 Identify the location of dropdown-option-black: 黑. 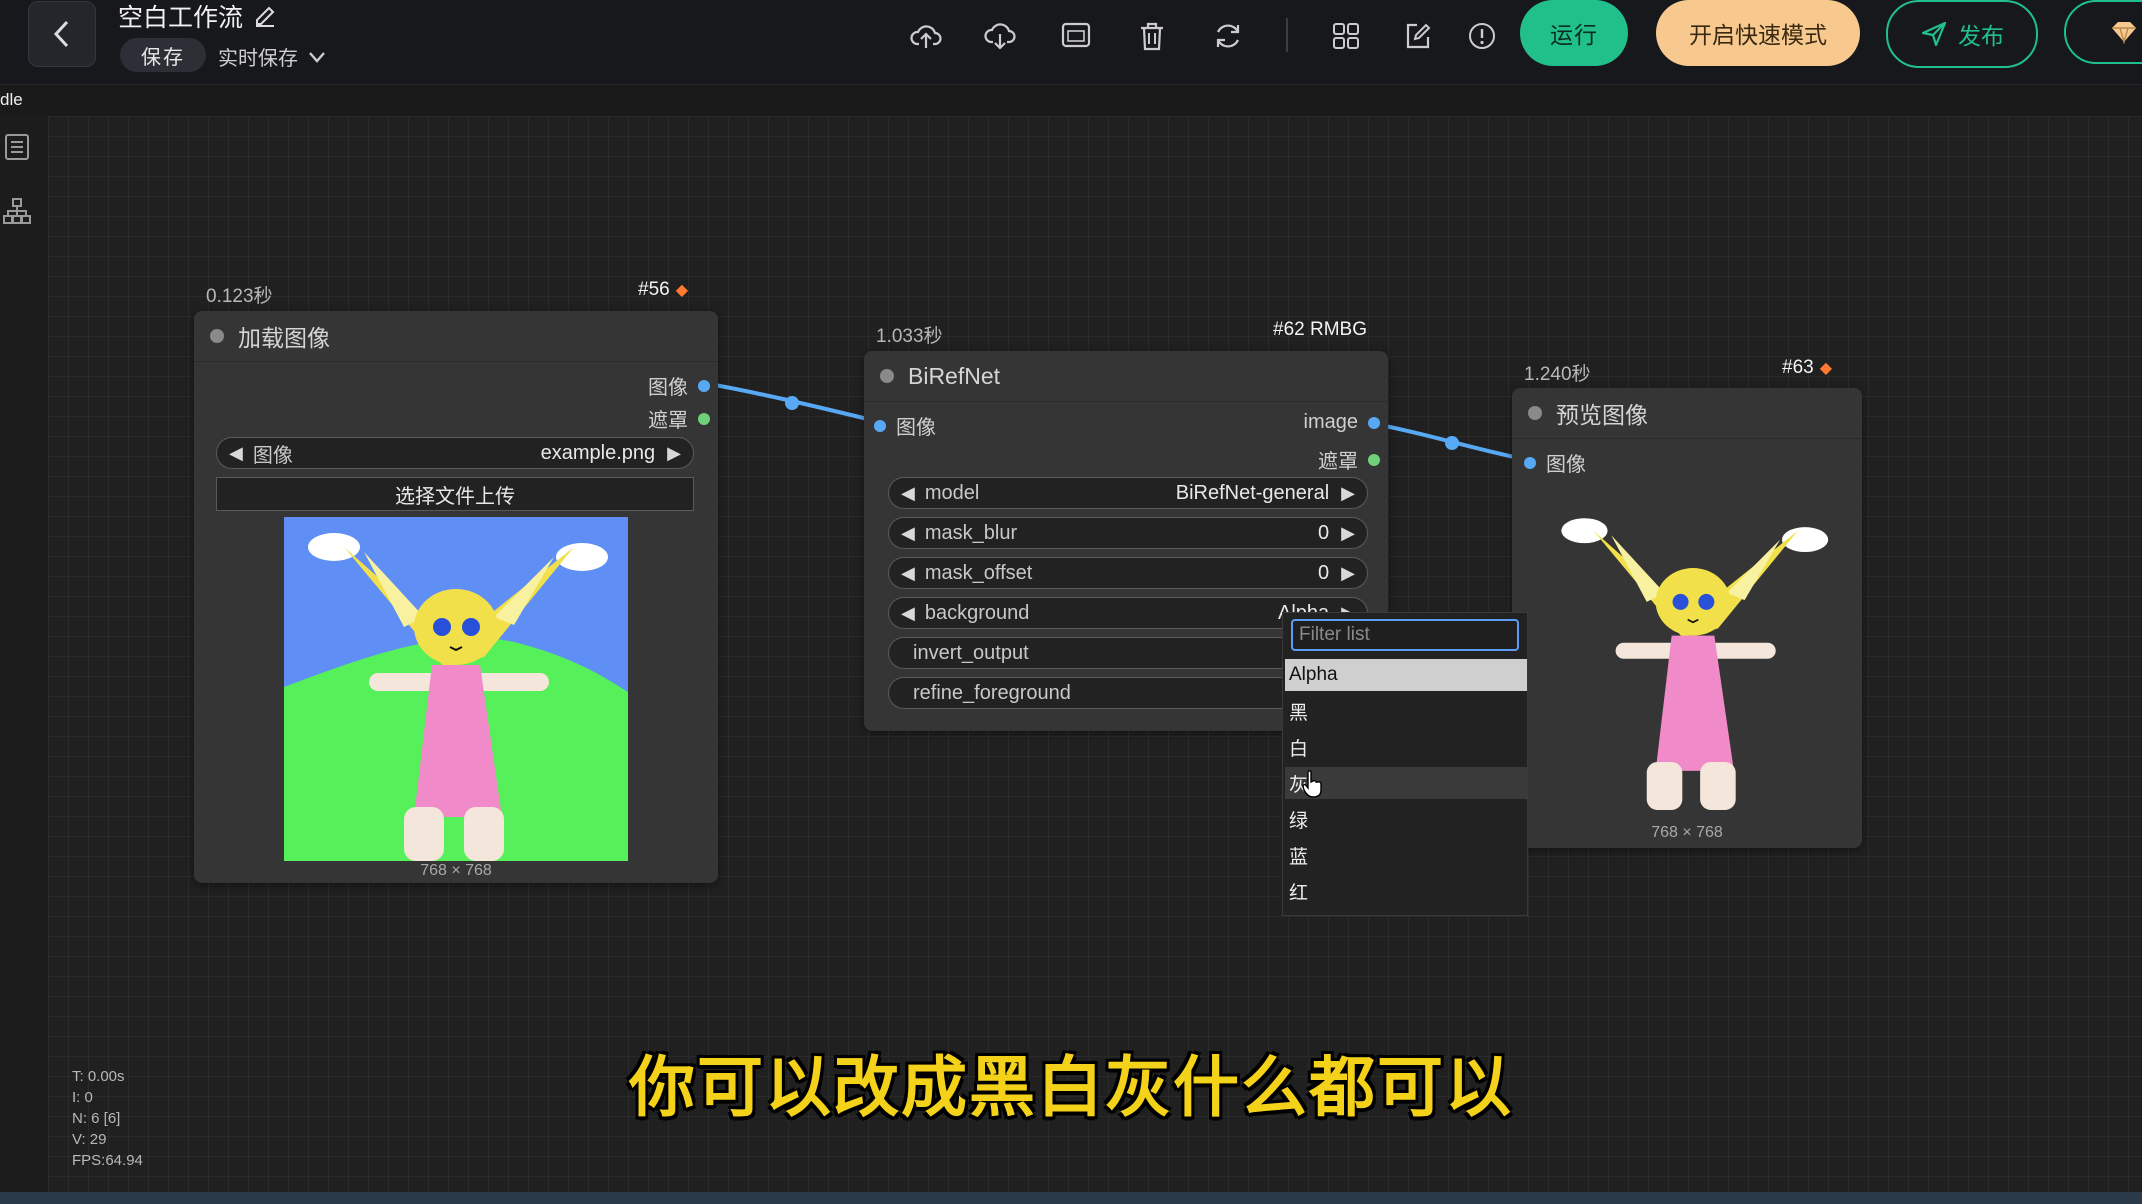
(1406, 711).